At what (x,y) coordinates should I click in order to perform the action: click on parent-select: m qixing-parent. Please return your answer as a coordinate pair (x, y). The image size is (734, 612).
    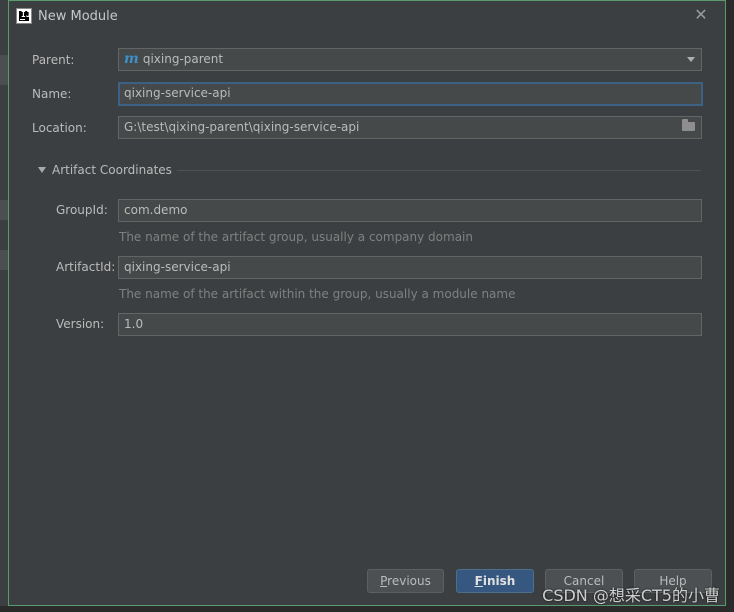
    Looking at the image, I should click on (410, 59).